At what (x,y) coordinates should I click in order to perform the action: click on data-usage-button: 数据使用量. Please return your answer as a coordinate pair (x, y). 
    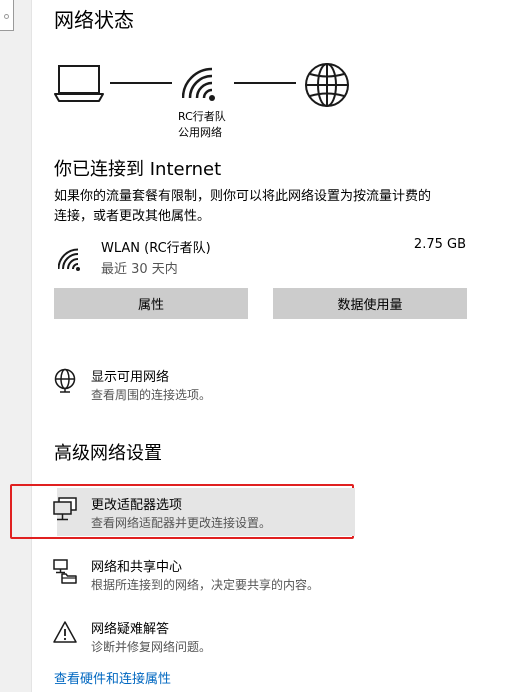
    Looking at the image, I should click on (370, 303).